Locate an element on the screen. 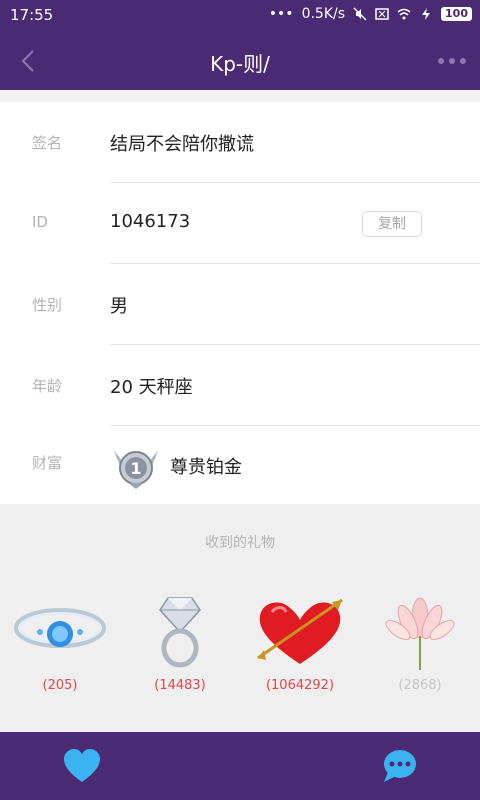 The image size is (480, 800). signature-row: 签名 结局不会陪你撒谎 is located at coordinates (240, 142).